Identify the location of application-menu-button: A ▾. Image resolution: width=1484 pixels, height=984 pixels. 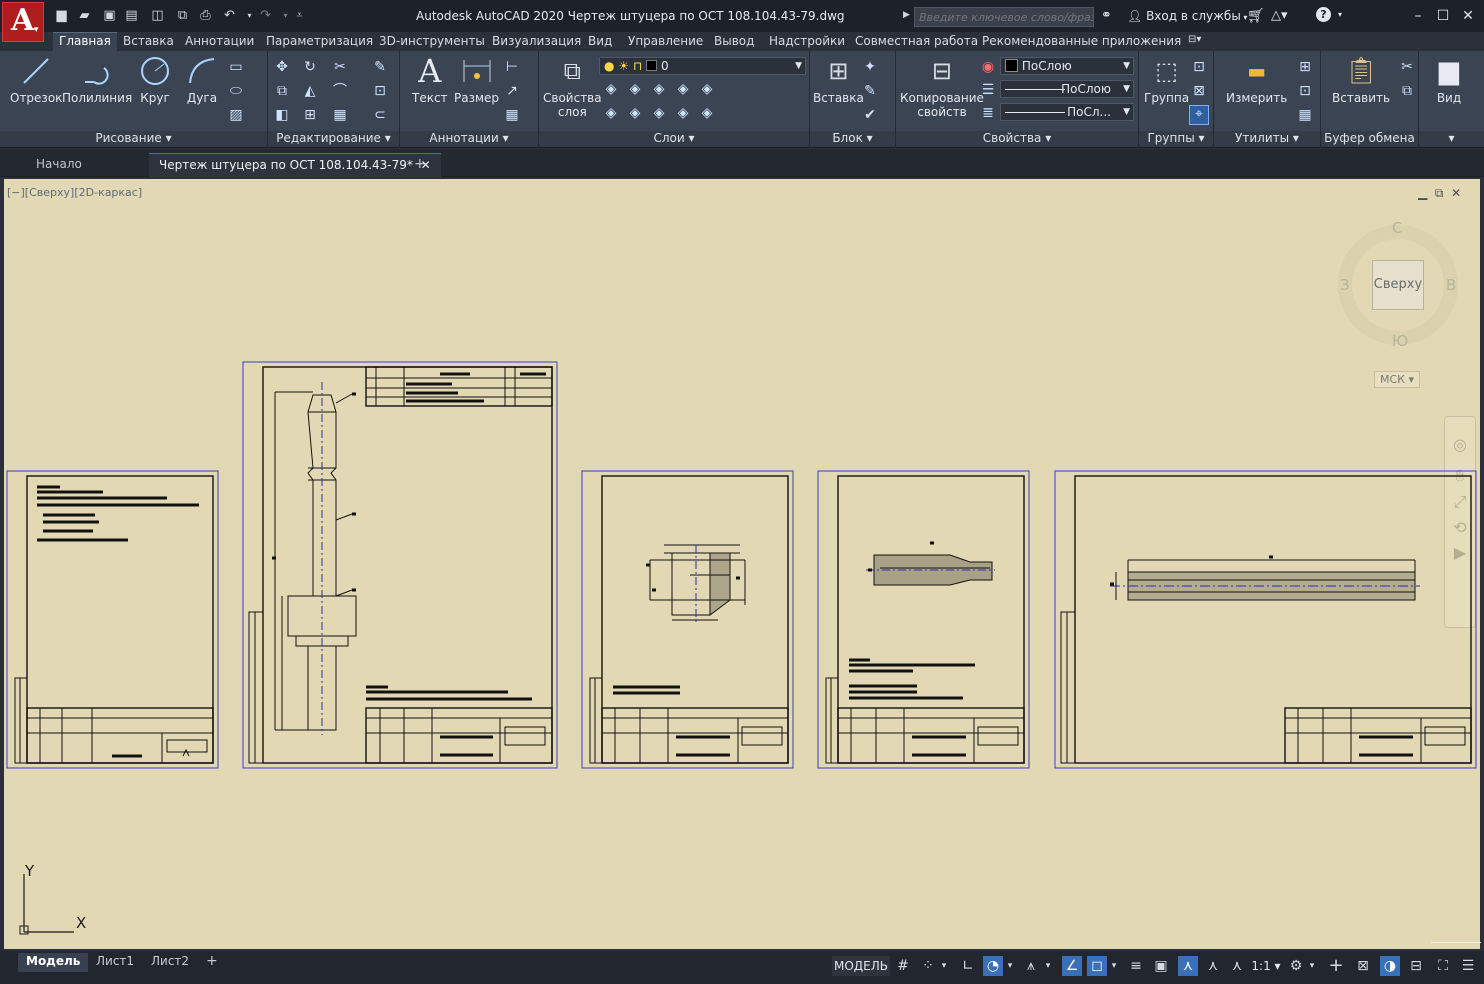
(23, 22).